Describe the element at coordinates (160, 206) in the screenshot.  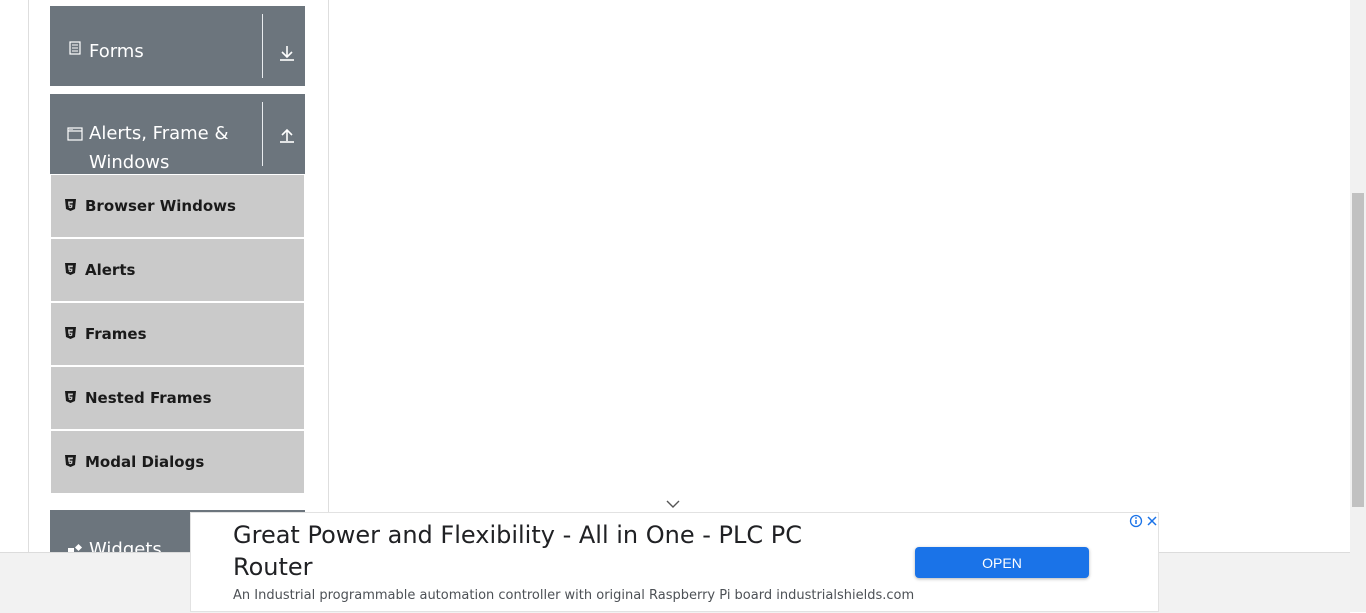
I see `menu-item-label: Browser Windows` at that location.